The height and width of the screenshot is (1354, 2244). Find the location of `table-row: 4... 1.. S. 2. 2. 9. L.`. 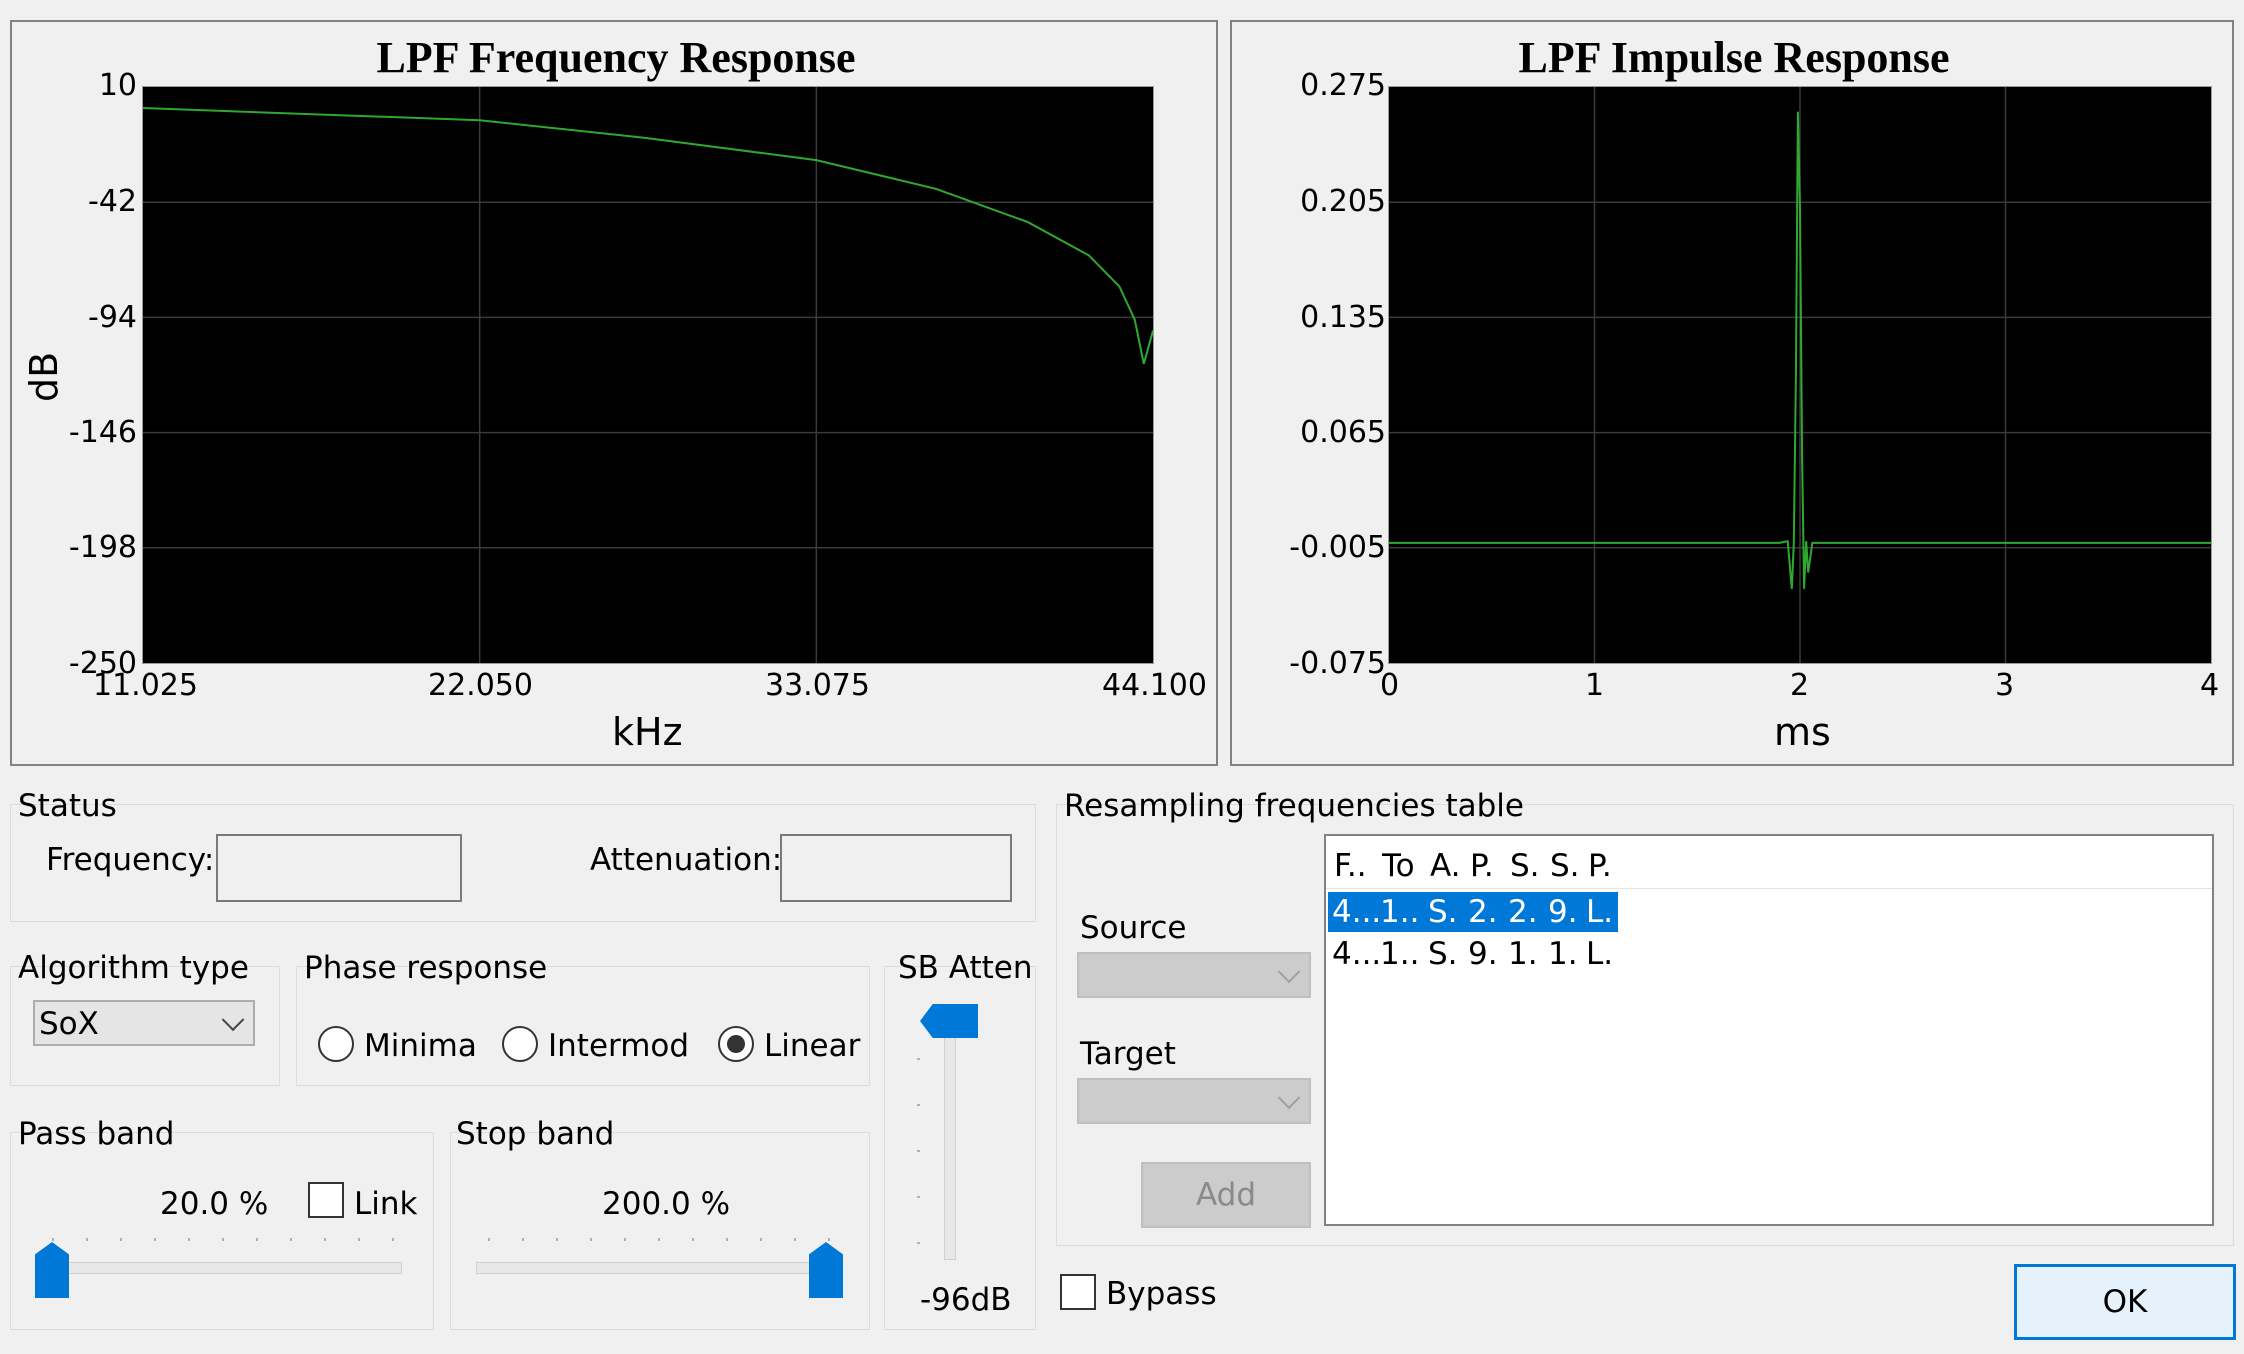

table-row: 4... 1.. S. 2. 2. 9. L. is located at coordinates (1473, 912).